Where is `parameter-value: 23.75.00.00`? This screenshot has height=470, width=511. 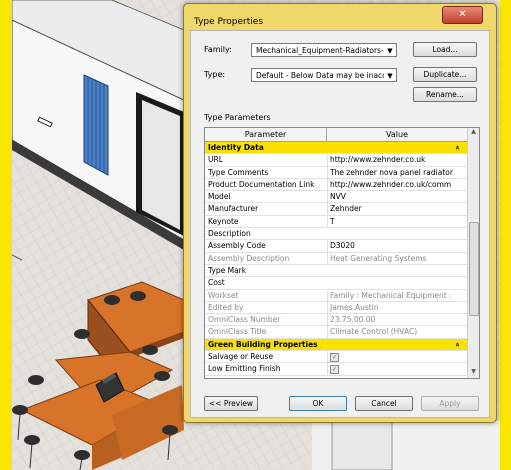 parameter-value: 23.75.00.00 is located at coordinates (397, 320).